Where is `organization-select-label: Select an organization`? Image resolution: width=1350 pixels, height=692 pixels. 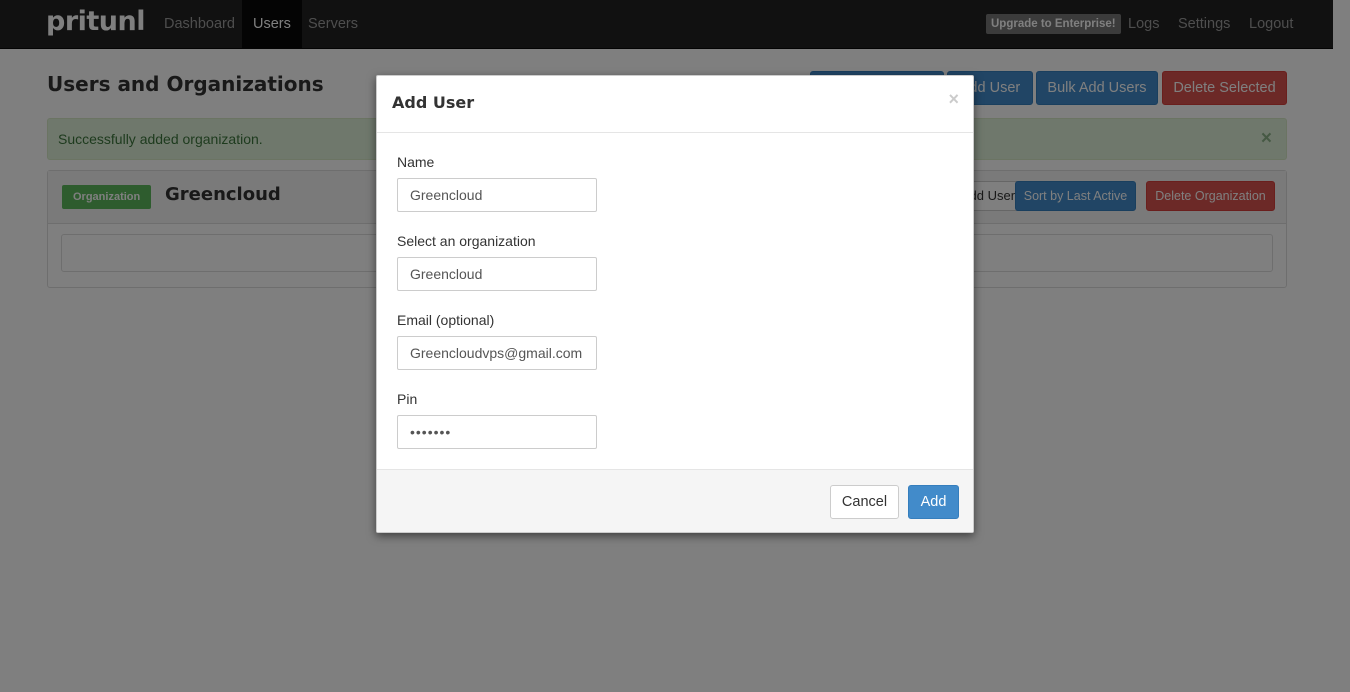
organization-select-label: Select an organization is located at coordinates (466, 241).